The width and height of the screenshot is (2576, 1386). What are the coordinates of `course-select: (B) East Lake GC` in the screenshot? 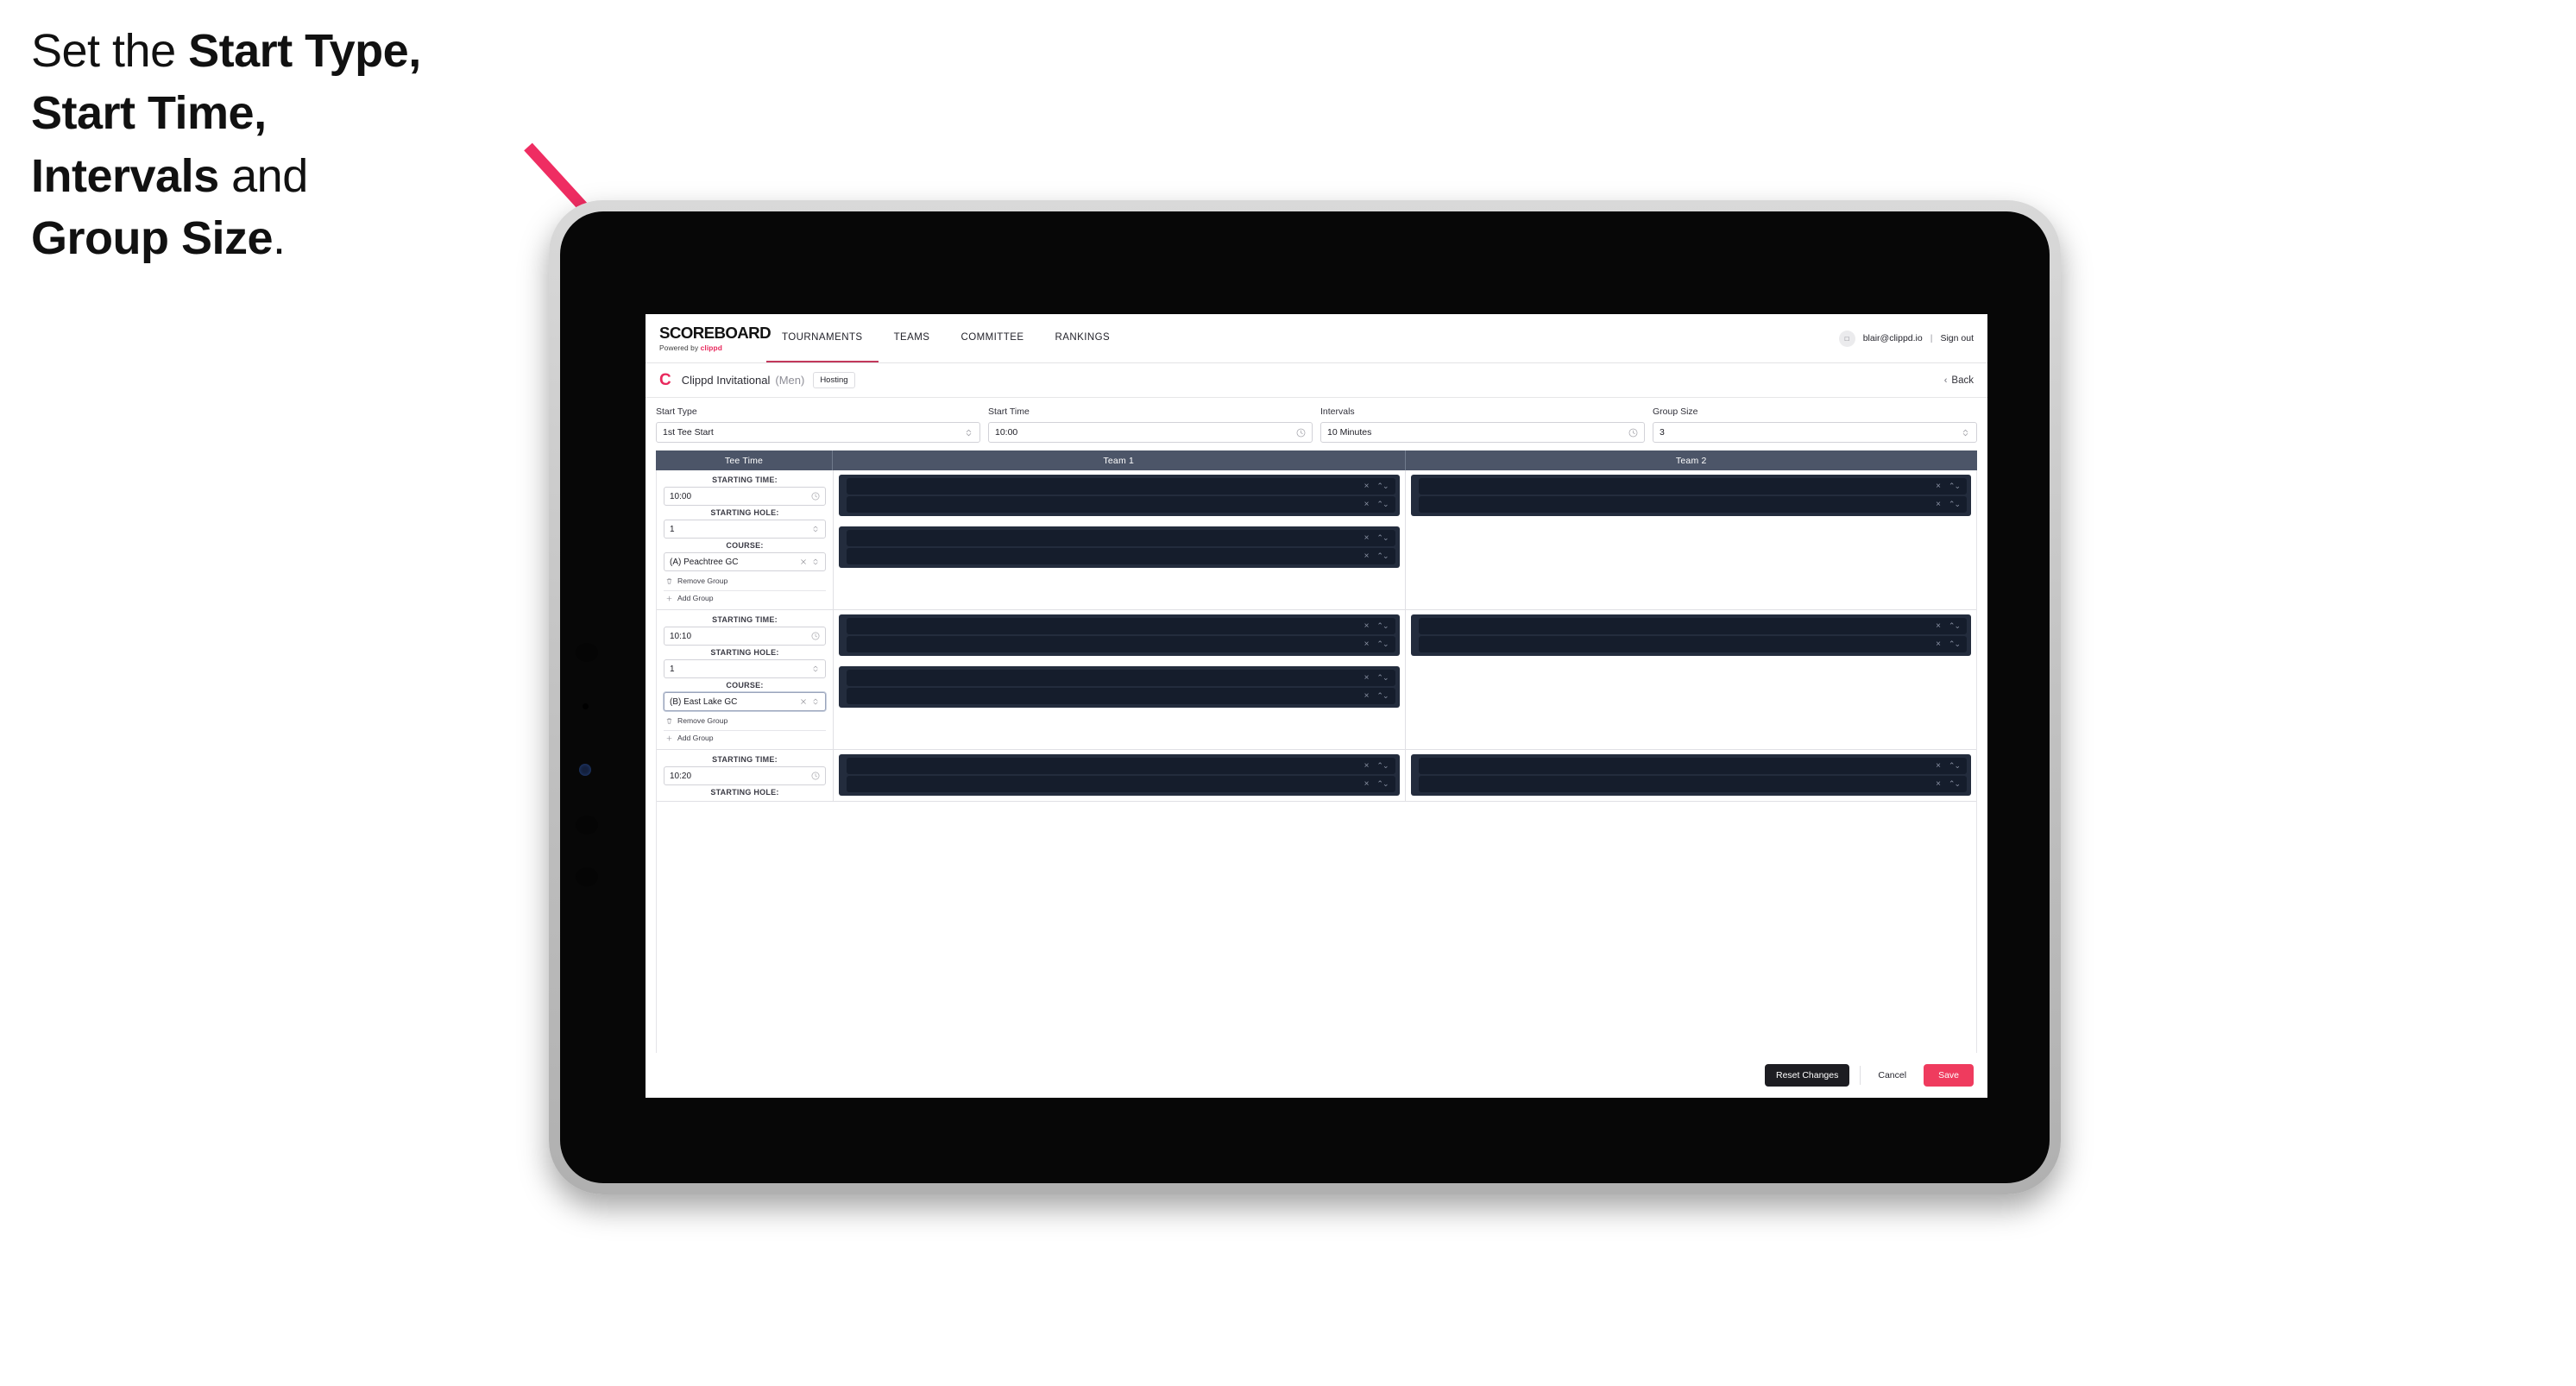 It's located at (745, 701).